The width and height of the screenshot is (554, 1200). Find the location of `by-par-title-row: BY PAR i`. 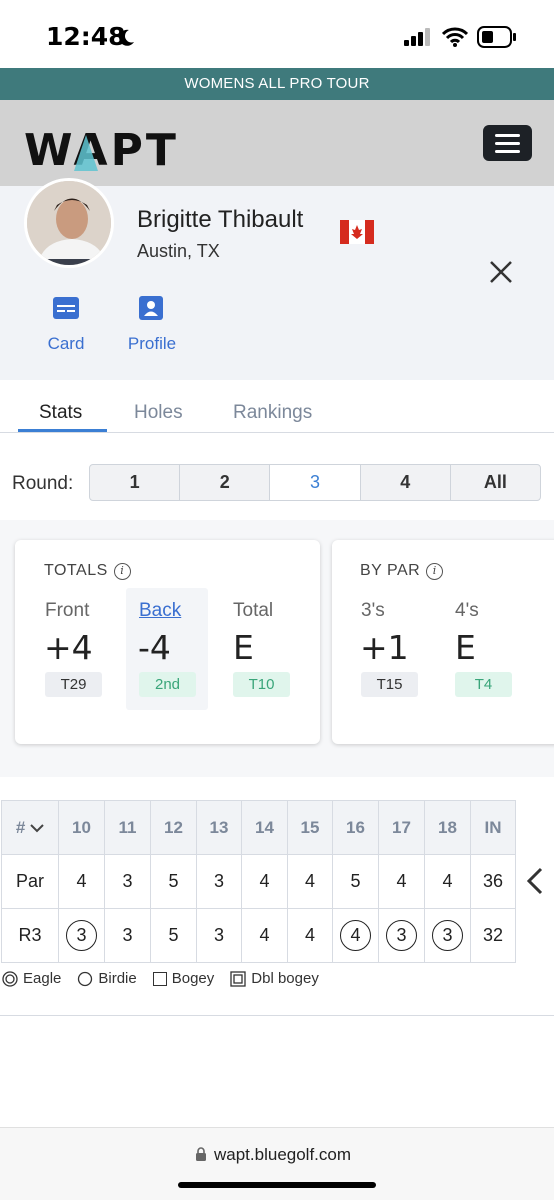

by-par-title-row: BY PAR i is located at coordinates (402, 571).